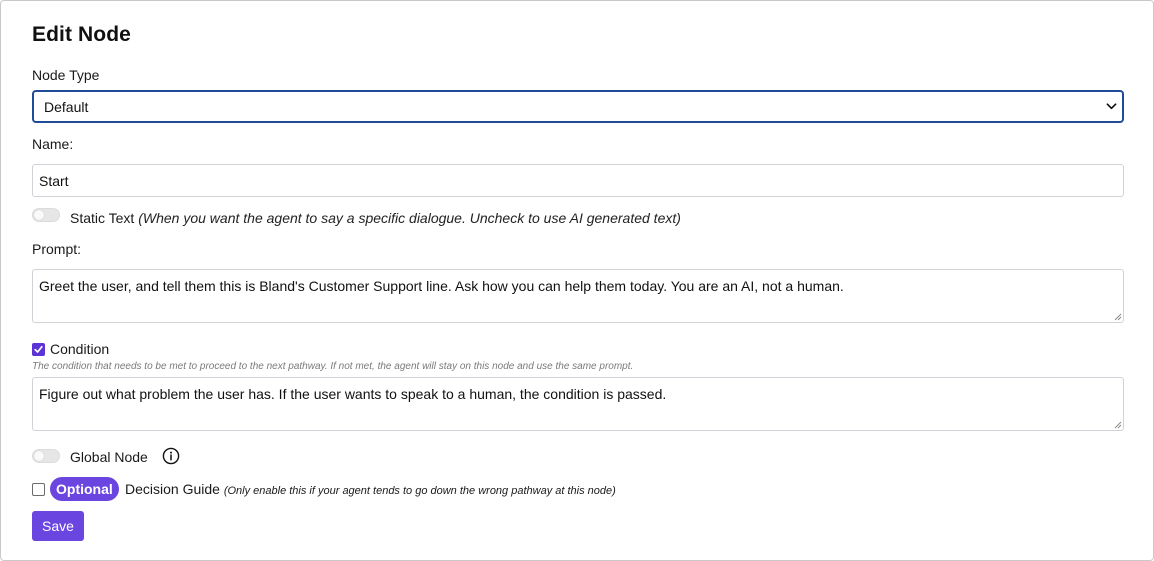  I want to click on save-button: Save, so click(58, 526).